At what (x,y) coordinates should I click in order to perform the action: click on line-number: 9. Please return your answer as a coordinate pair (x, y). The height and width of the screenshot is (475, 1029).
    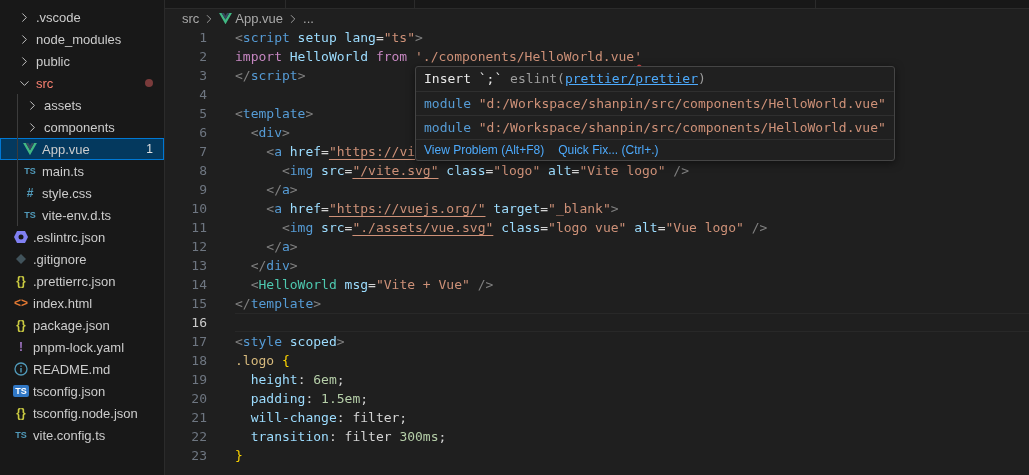
    Looking at the image, I should click on (202, 190).